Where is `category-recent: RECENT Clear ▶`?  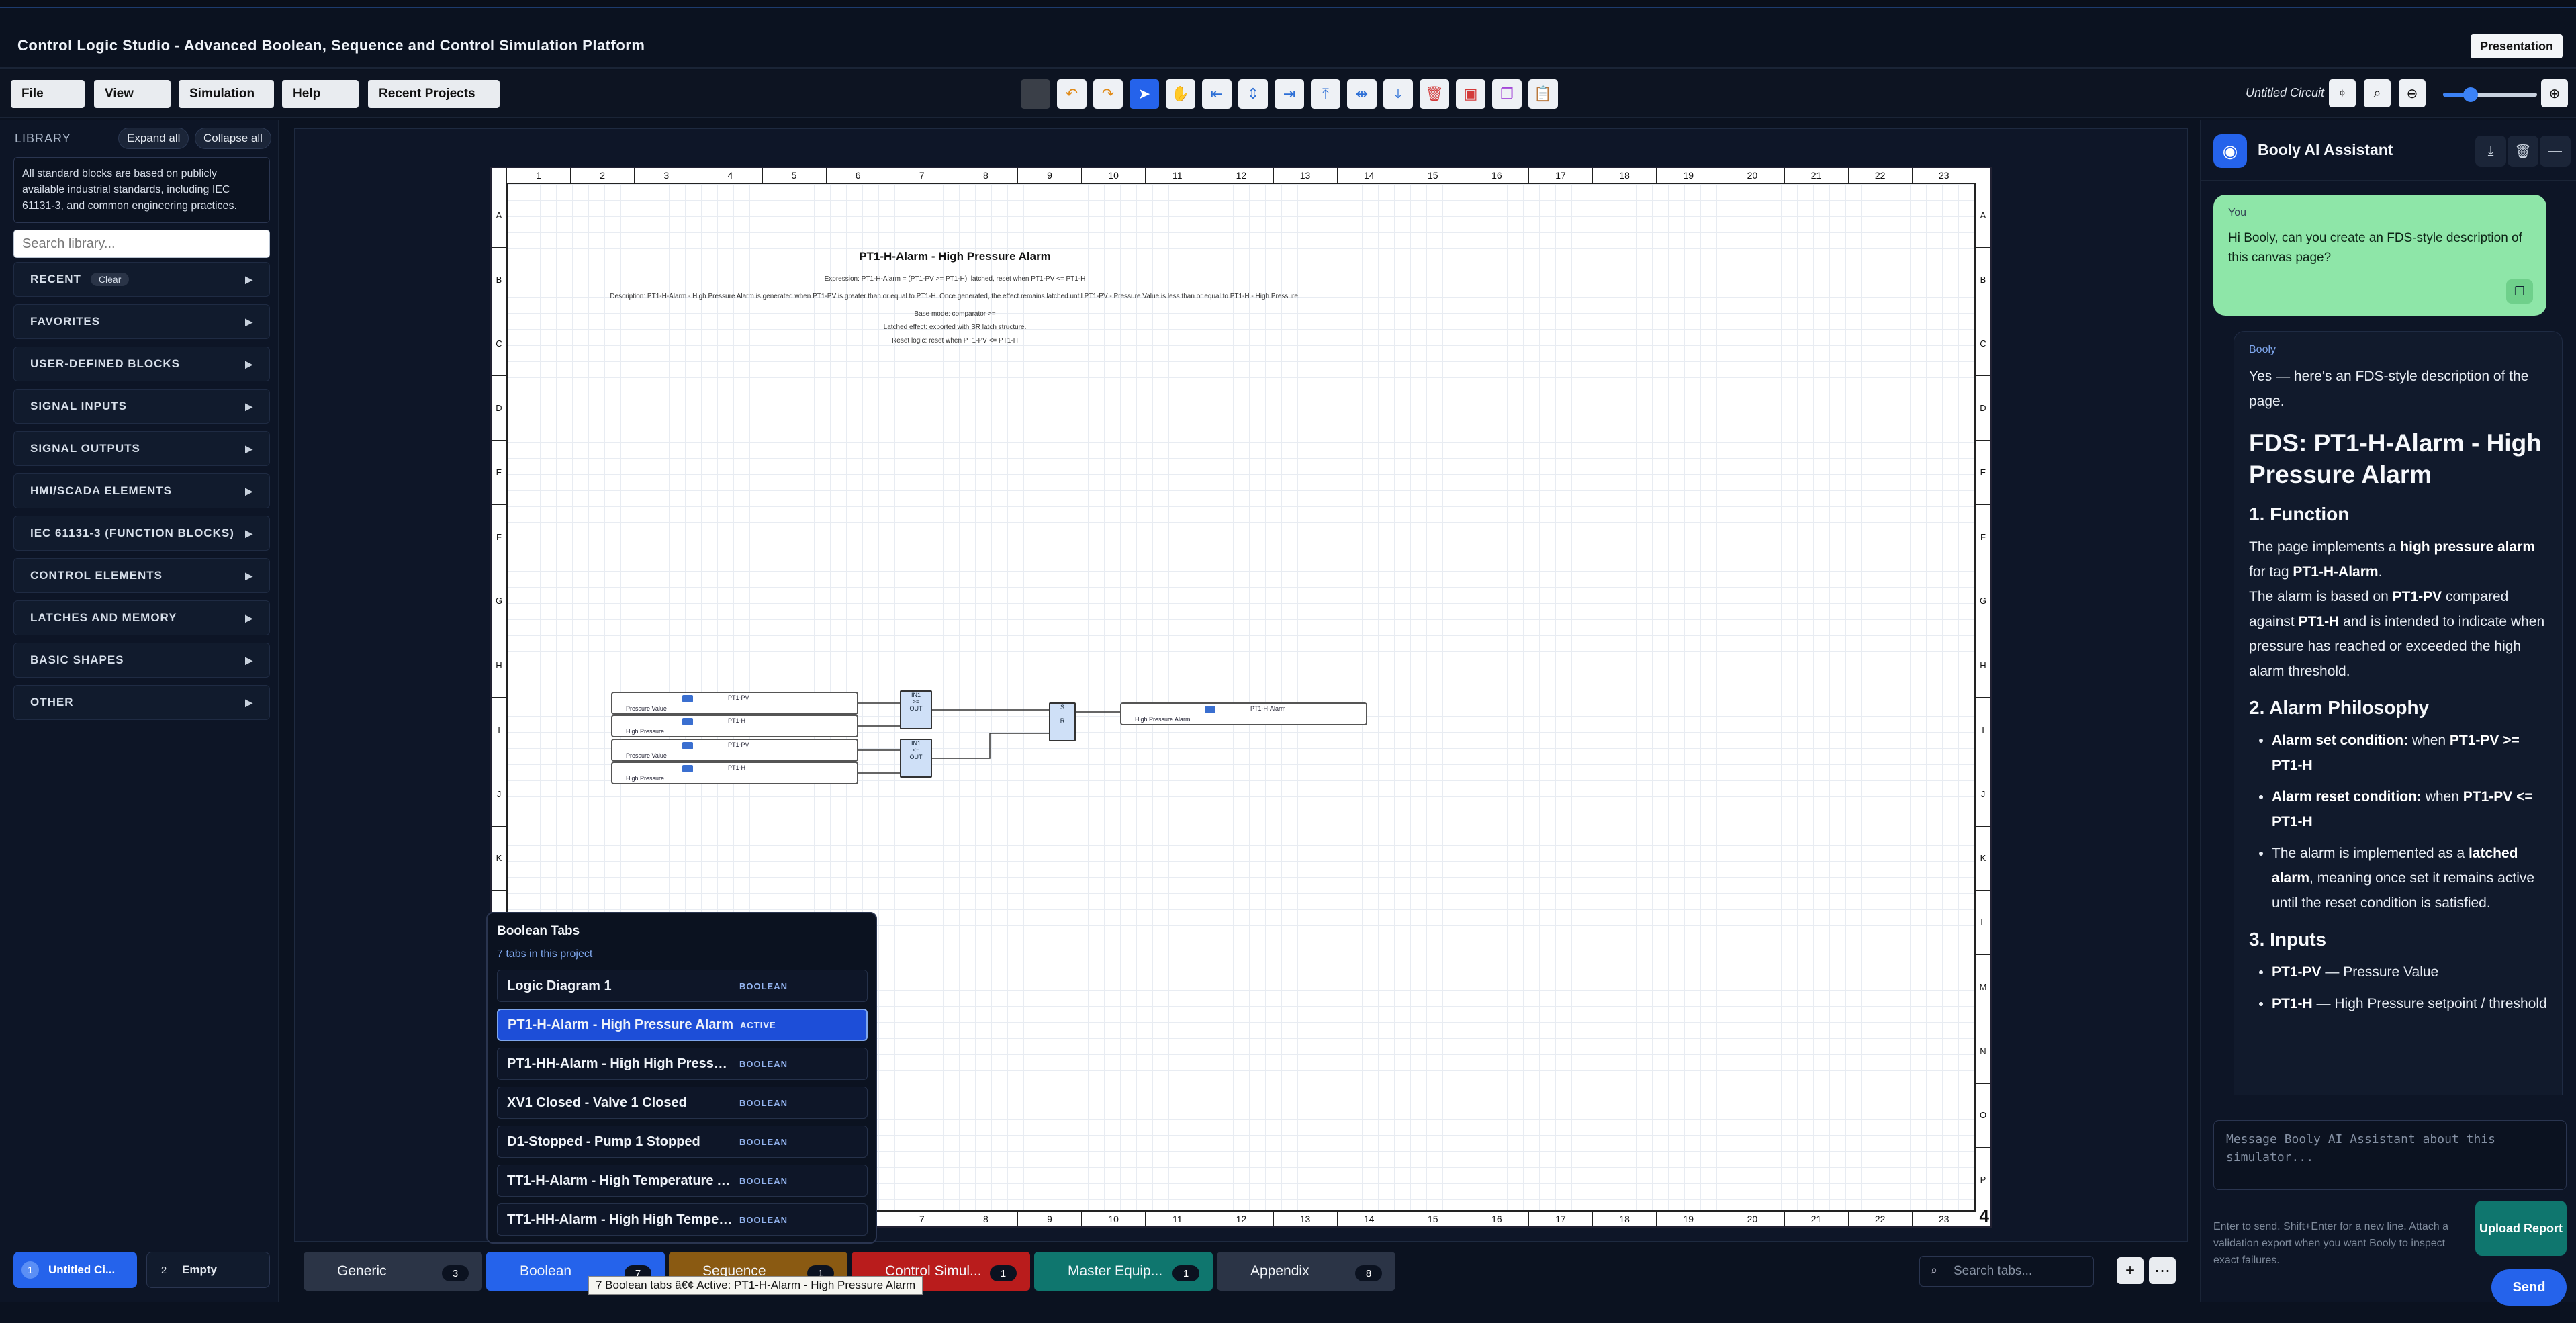
category-recent: RECENT Clear ▶ is located at coordinates (141, 279).